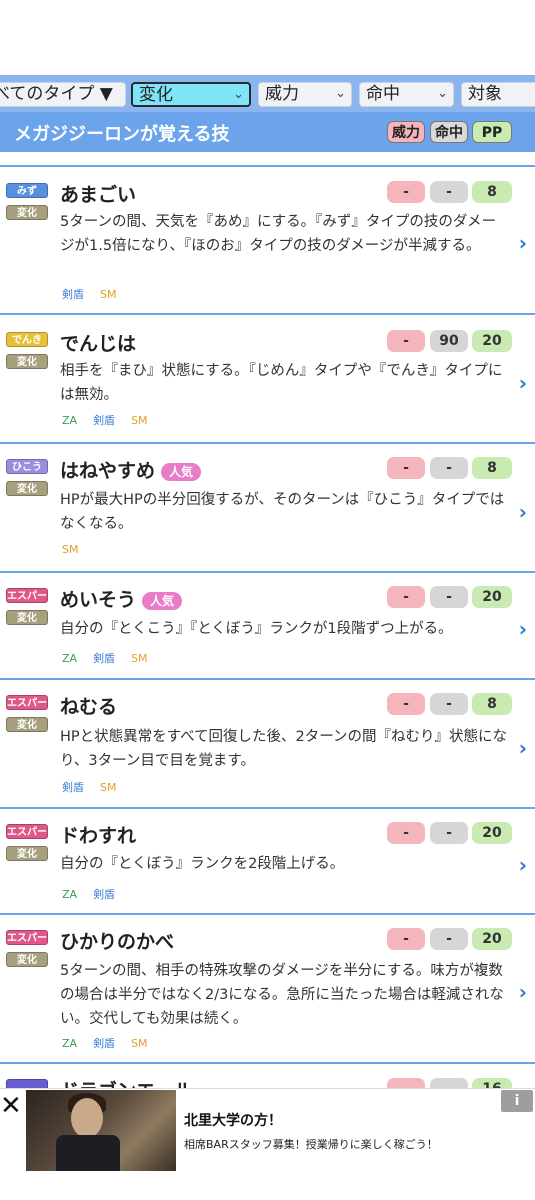  Describe the element at coordinates (233, 1121) in the screenshot. I see `ad-headline: 北里大学の方！` at that location.